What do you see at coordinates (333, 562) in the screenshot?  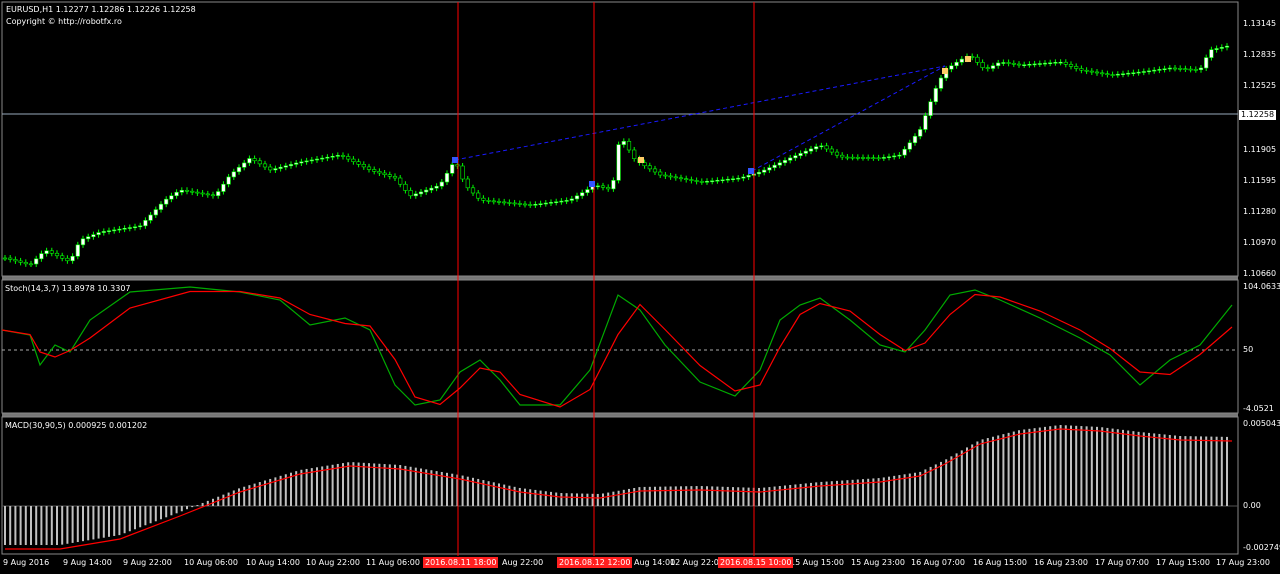 I see `time-tick: 10 Aug 22:00` at bounding box center [333, 562].